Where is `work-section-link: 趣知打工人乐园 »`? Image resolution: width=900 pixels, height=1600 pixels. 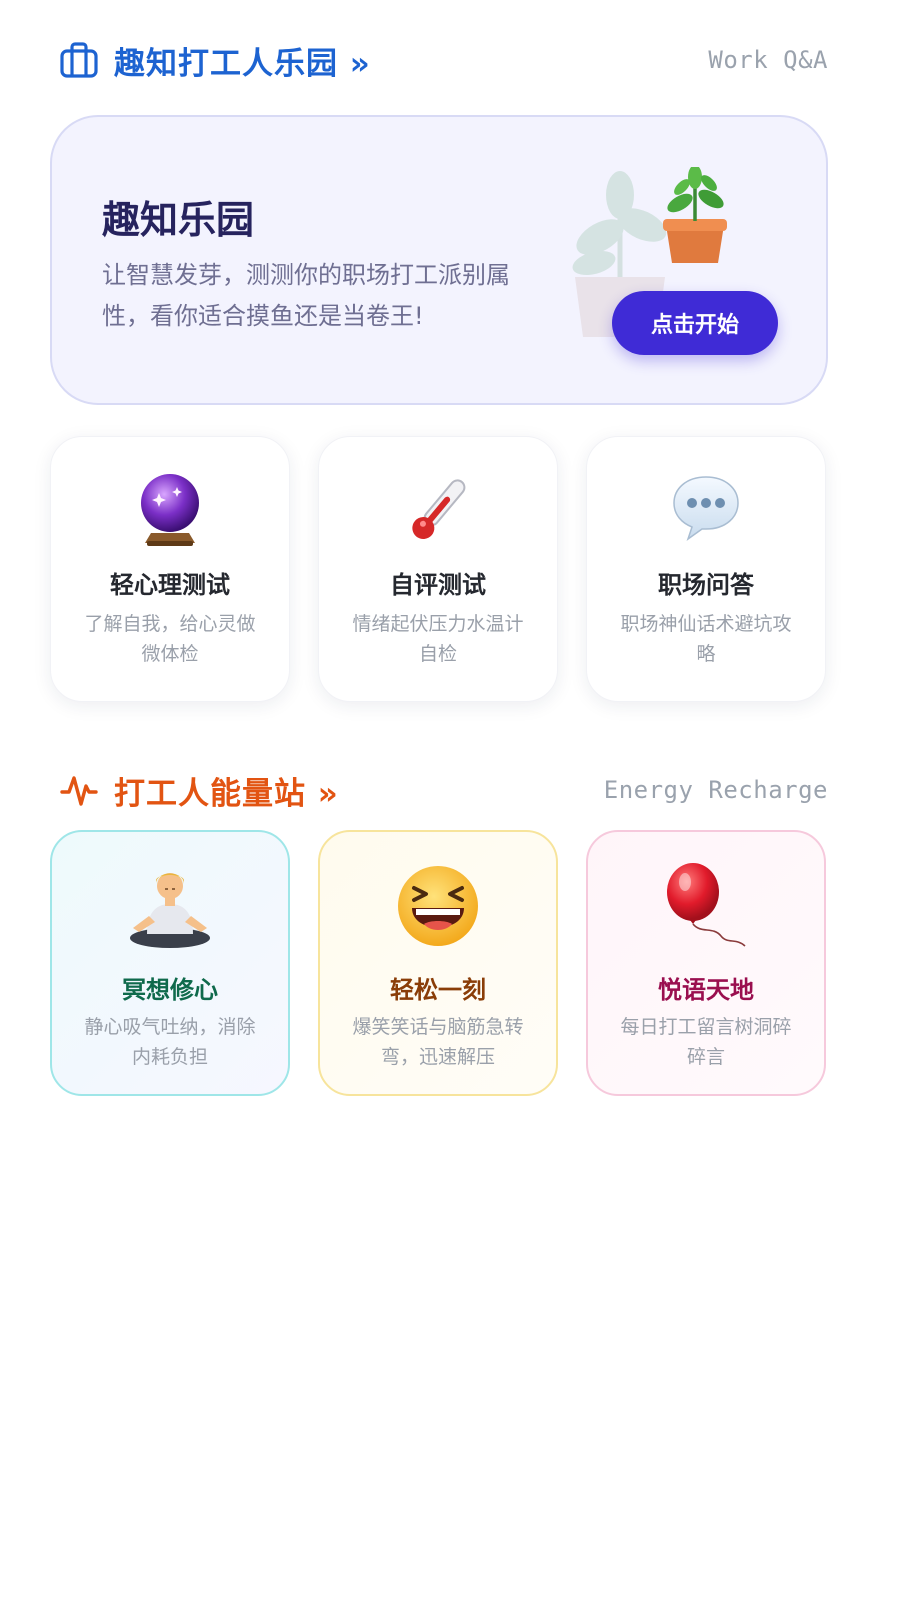 work-section-link: 趣知打工人乐园 » is located at coordinates (215, 60).